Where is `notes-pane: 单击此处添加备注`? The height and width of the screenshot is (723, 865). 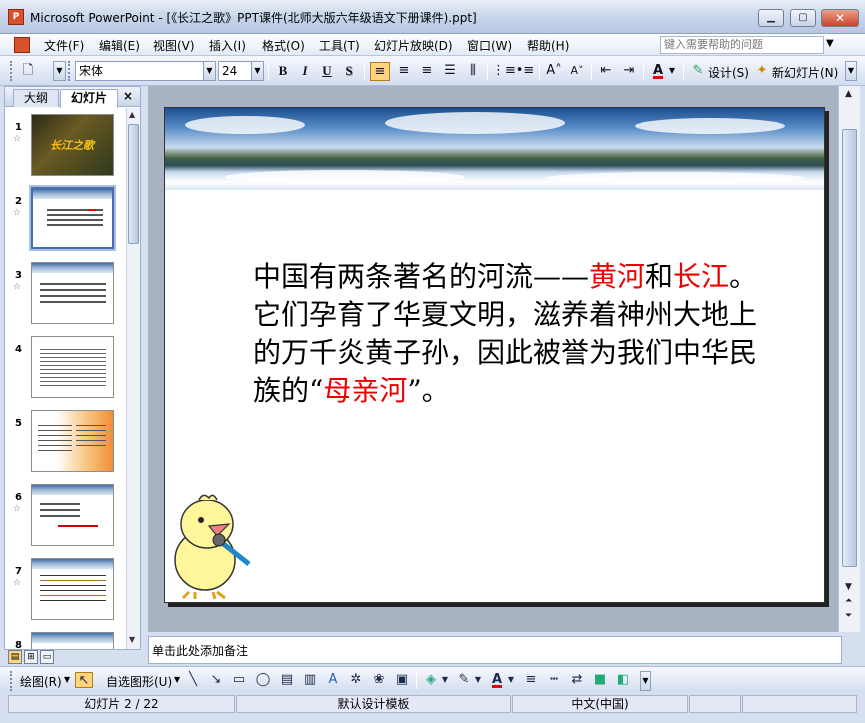
notes-pane: 单击此处添加备注 is located at coordinates (495, 650).